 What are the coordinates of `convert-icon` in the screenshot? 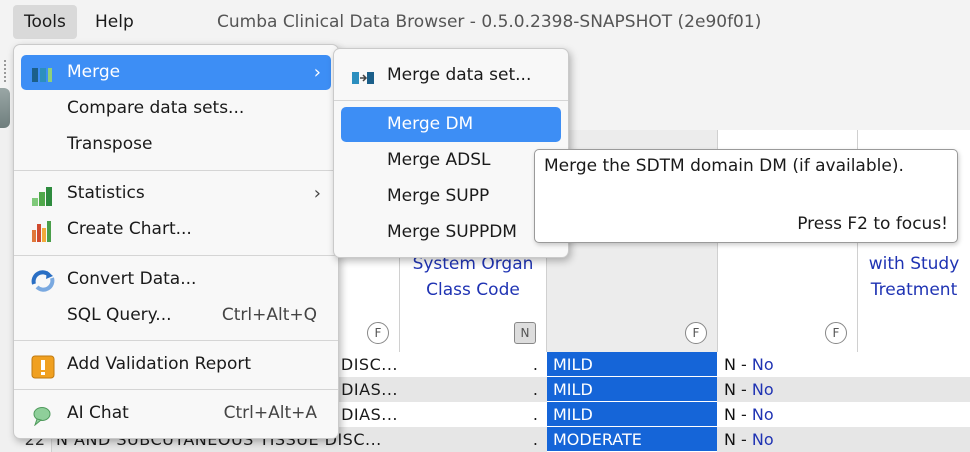 It's located at (43, 281).